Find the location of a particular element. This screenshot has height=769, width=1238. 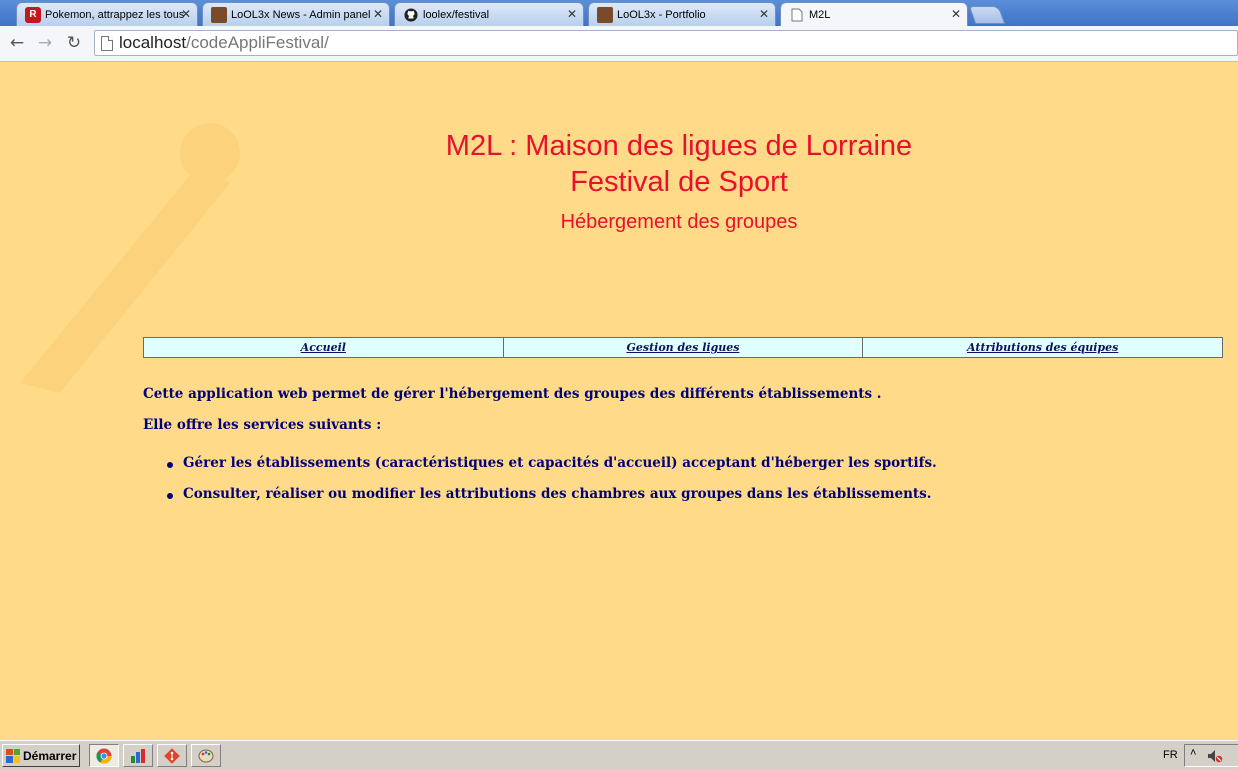

tab-m2l: M2L ✕ is located at coordinates (874, 14).